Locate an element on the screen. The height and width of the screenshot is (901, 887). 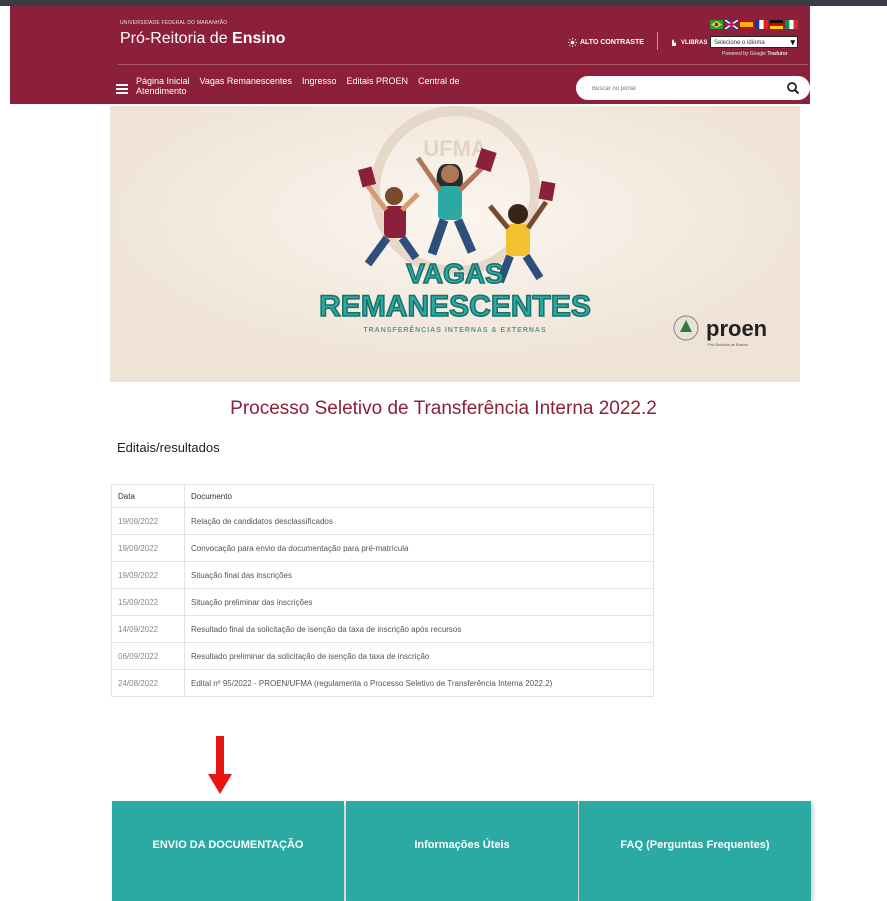
sign-language-icon is located at coordinates (674, 42).